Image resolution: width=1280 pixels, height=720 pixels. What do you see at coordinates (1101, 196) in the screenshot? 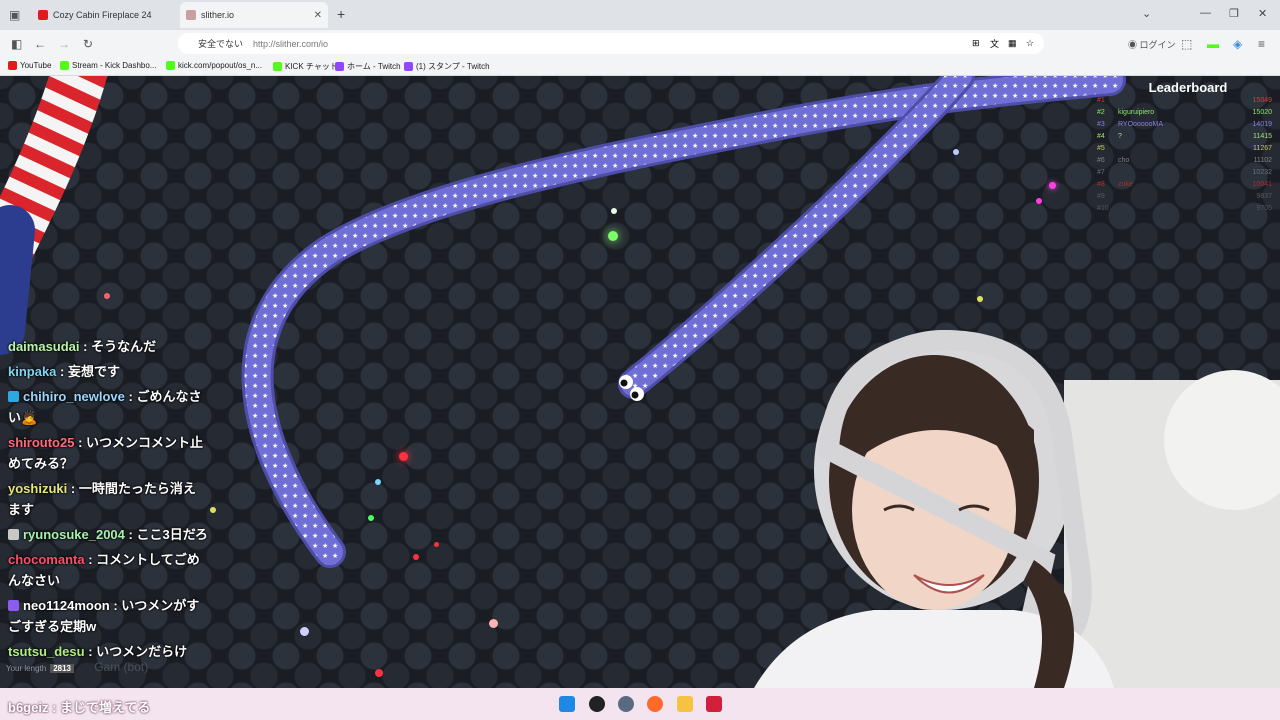
I see `leaderboard-rank: #9` at bounding box center [1101, 196].